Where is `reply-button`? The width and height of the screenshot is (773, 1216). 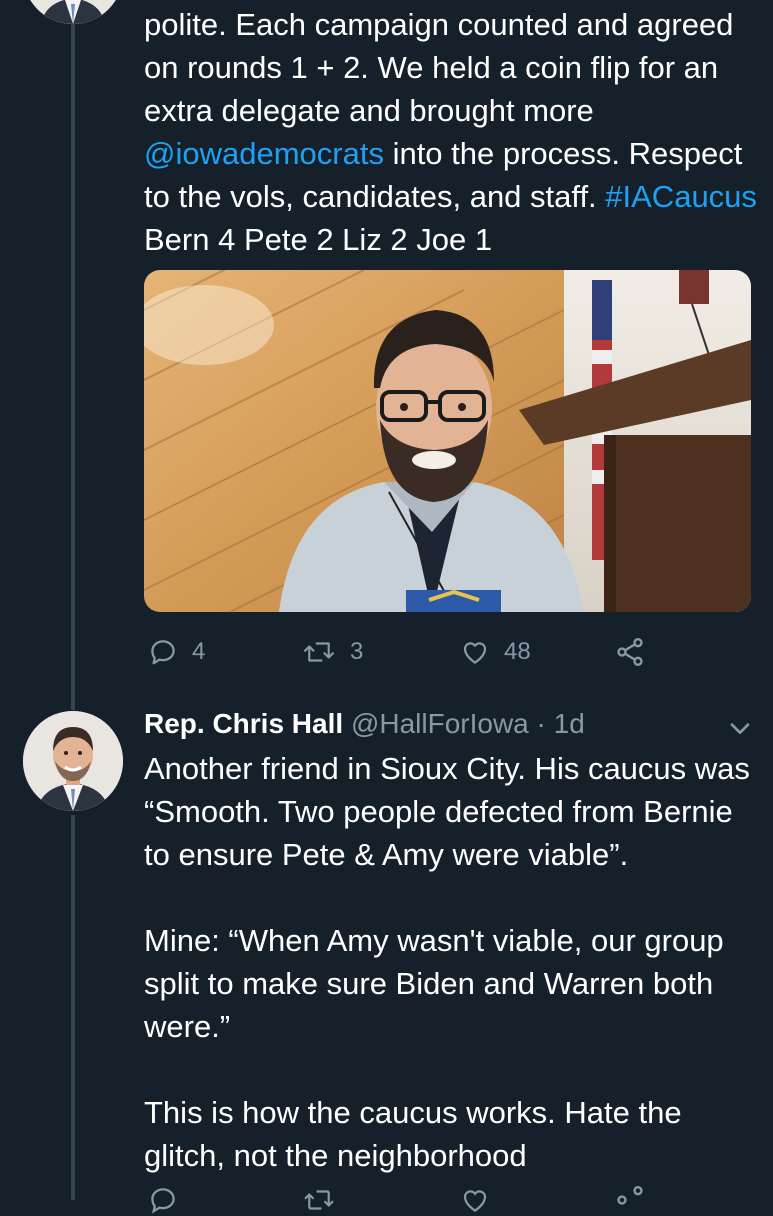
reply-button is located at coordinates (163, 1201).